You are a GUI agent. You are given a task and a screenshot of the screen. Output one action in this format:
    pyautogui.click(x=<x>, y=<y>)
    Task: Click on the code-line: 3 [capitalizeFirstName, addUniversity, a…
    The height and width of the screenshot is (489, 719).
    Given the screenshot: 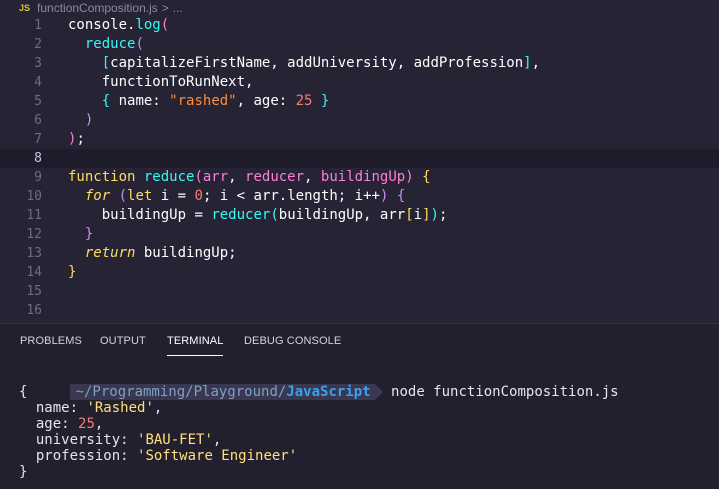 What is the action you would take?
    pyautogui.click(x=359, y=63)
    